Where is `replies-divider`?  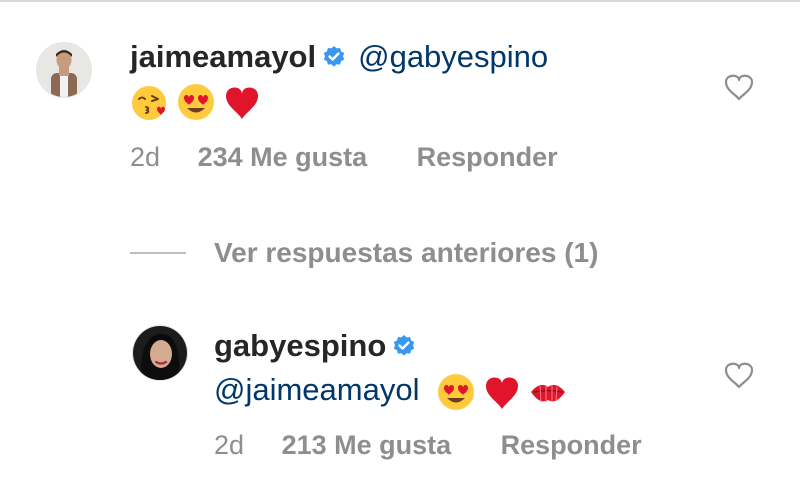 replies-divider is located at coordinates (158, 253).